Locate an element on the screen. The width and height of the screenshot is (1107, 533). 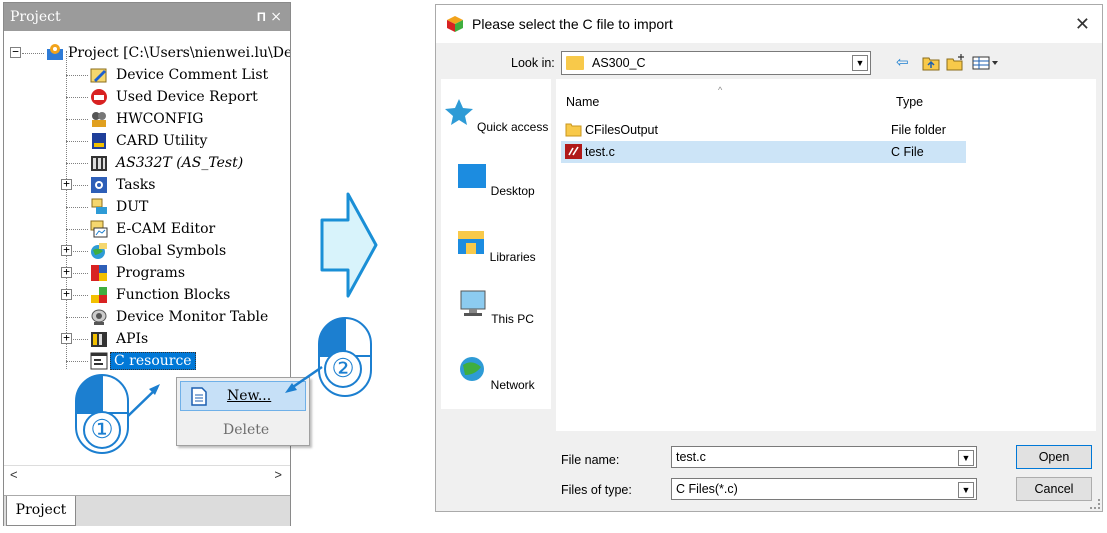
place-label: Desktop is located at coordinates (512, 191).